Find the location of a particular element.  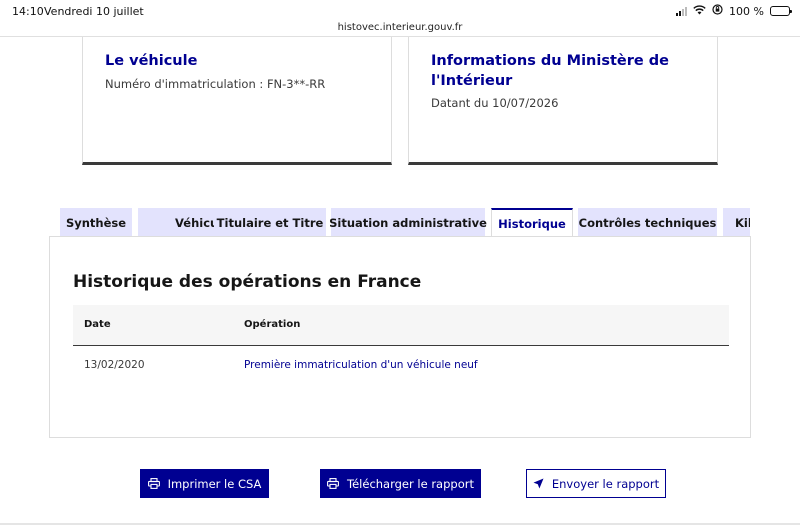

vehicle-card-title: Le véhicule is located at coordinates (151, 61).